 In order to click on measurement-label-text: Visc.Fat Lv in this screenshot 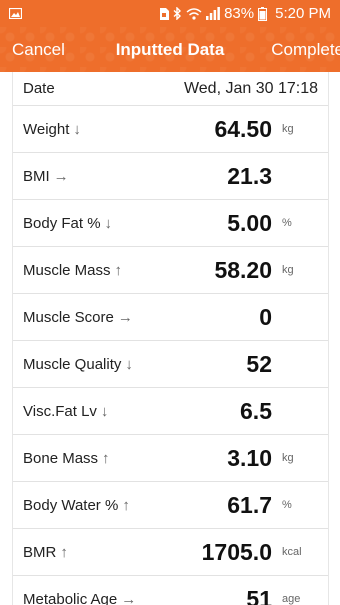, I will do `click(60, 411)`.